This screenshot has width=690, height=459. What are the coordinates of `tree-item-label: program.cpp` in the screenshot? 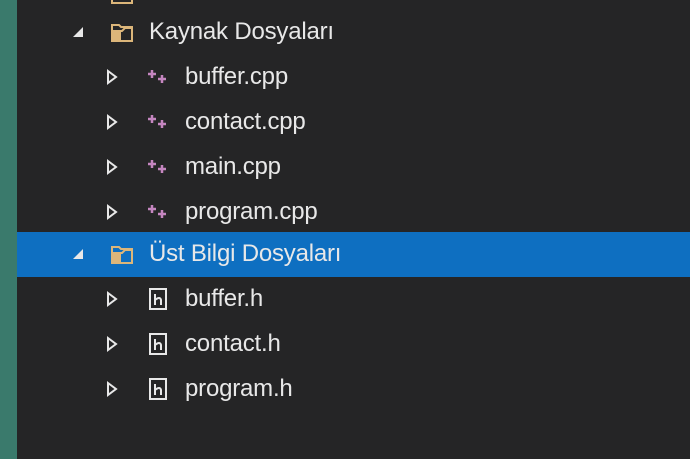 It's located at (251, 211).